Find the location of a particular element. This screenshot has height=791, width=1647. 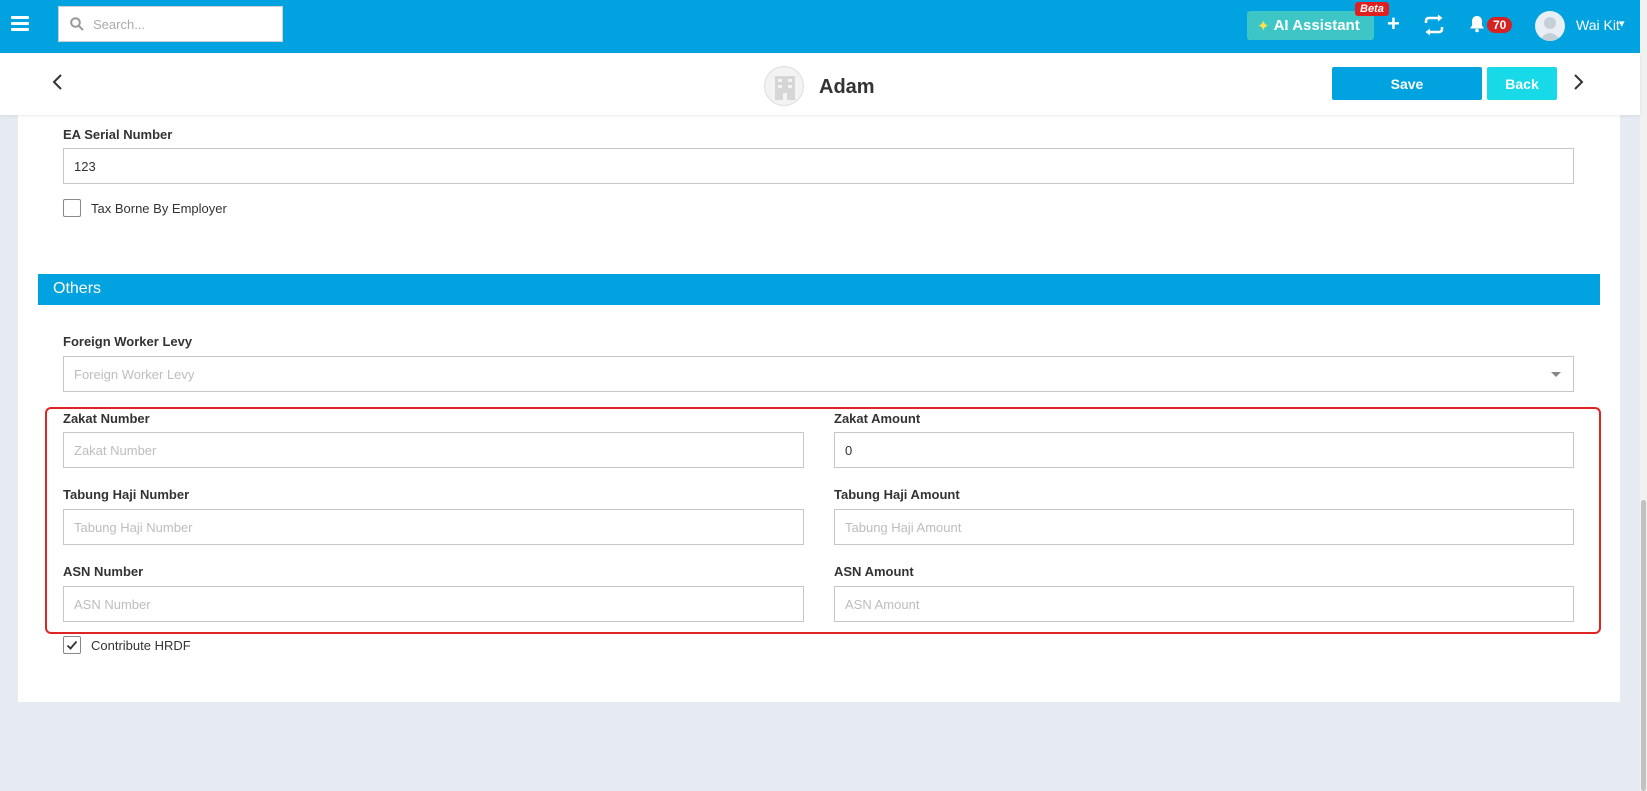

bell-icon is located at coordinates (1477, 24).